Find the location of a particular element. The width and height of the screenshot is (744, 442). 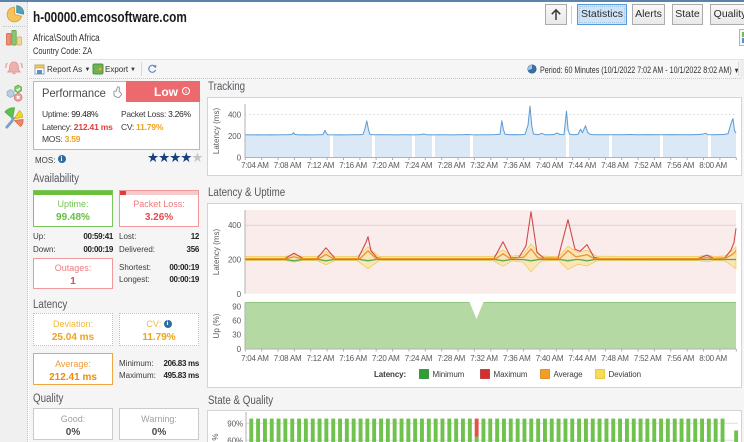

svg-text: 90% is located at coordinates (235, 423).